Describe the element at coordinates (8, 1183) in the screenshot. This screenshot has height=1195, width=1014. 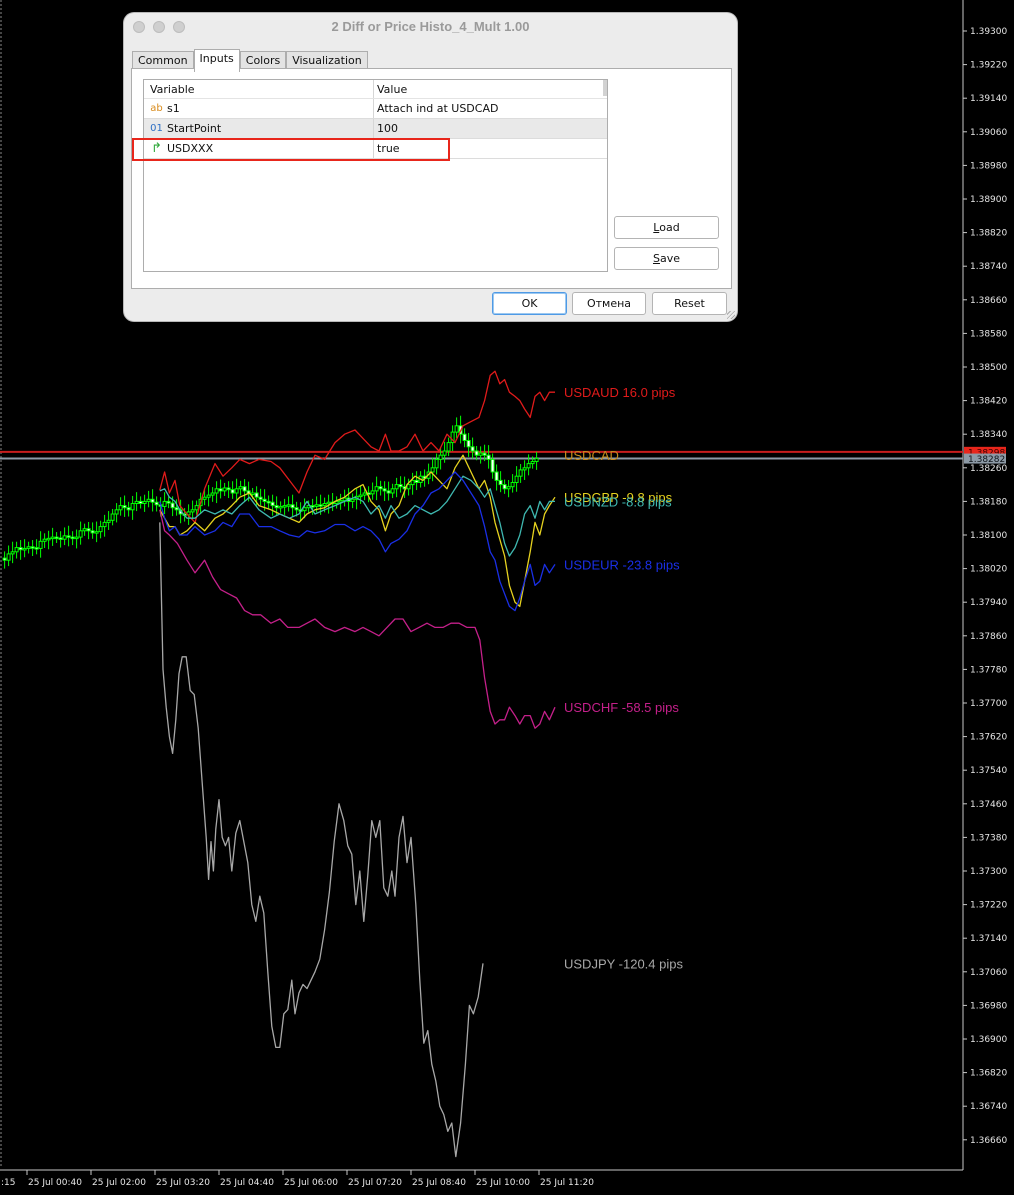
I see `time-tick-label: :15` at that location.